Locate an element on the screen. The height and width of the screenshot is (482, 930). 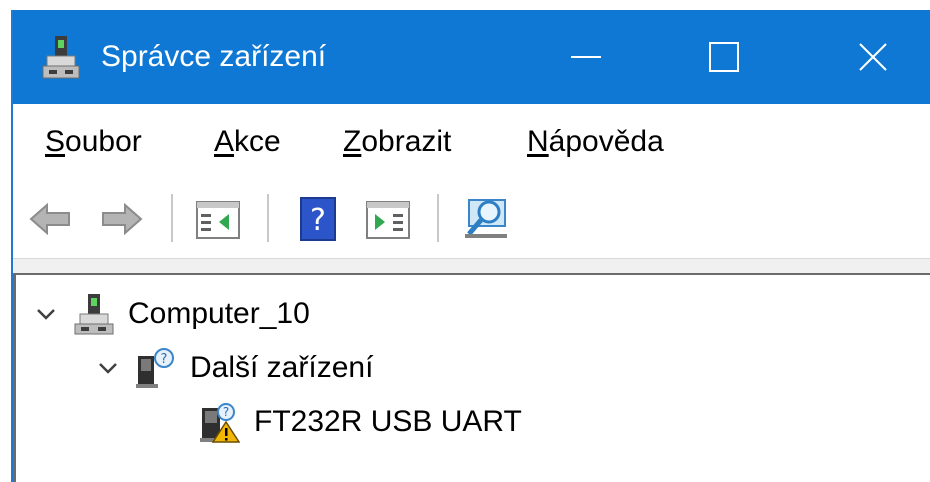
tree-node-ft232r: ? FT232R USB UART is located at coordinates (360, 422).